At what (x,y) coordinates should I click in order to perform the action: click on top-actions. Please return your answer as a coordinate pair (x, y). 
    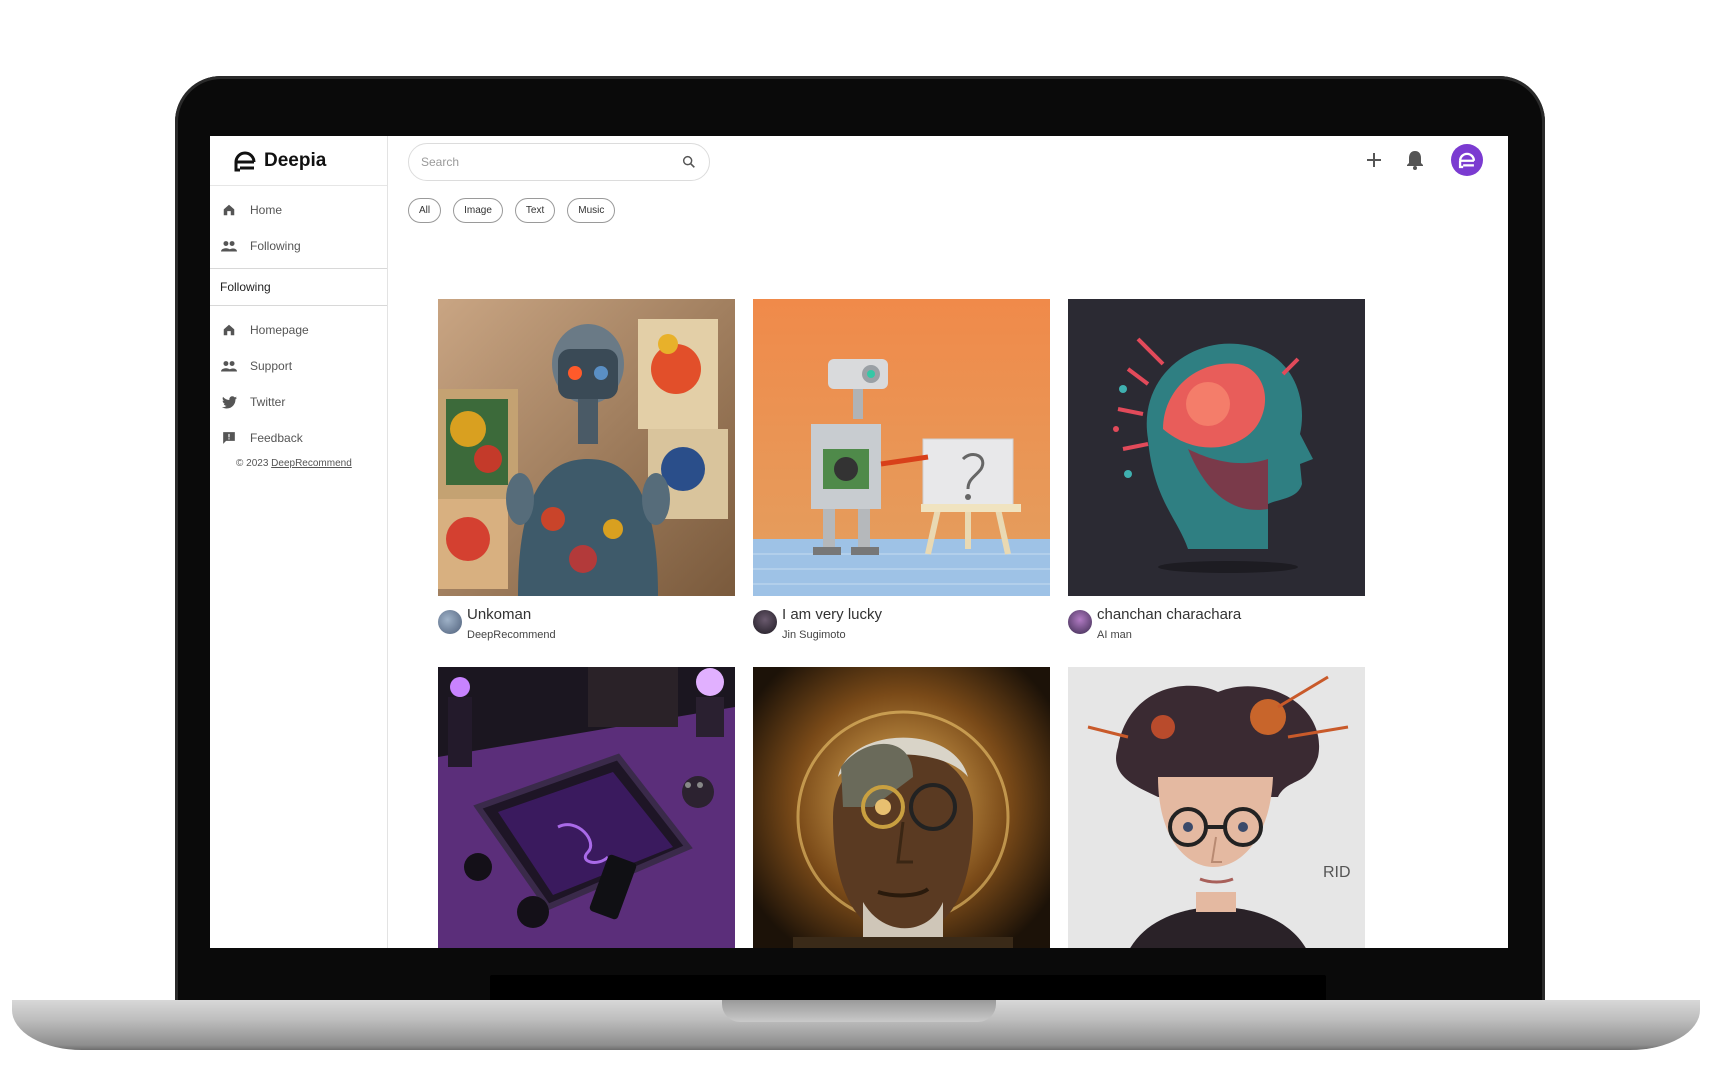
    Looking at the image, I should click on (1416, 160).